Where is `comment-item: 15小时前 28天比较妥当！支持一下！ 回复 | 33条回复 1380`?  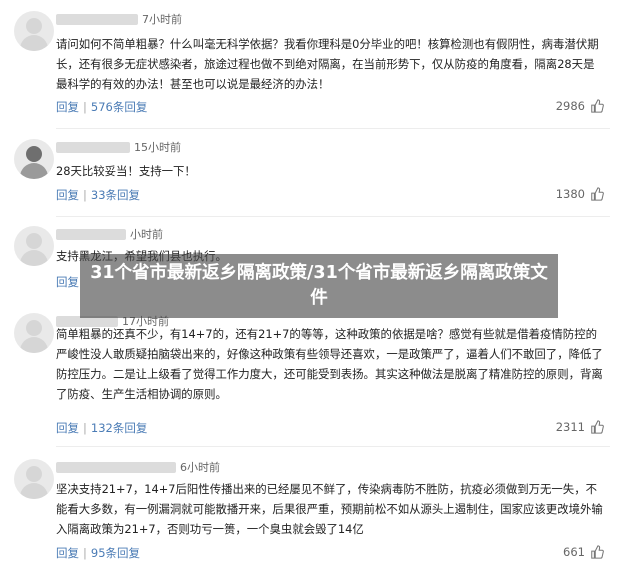 comment-item: 15小时前 28天比较妥当！支持一下！ 回复 | 33条回复 1380 is located at coordinates (320, 174).